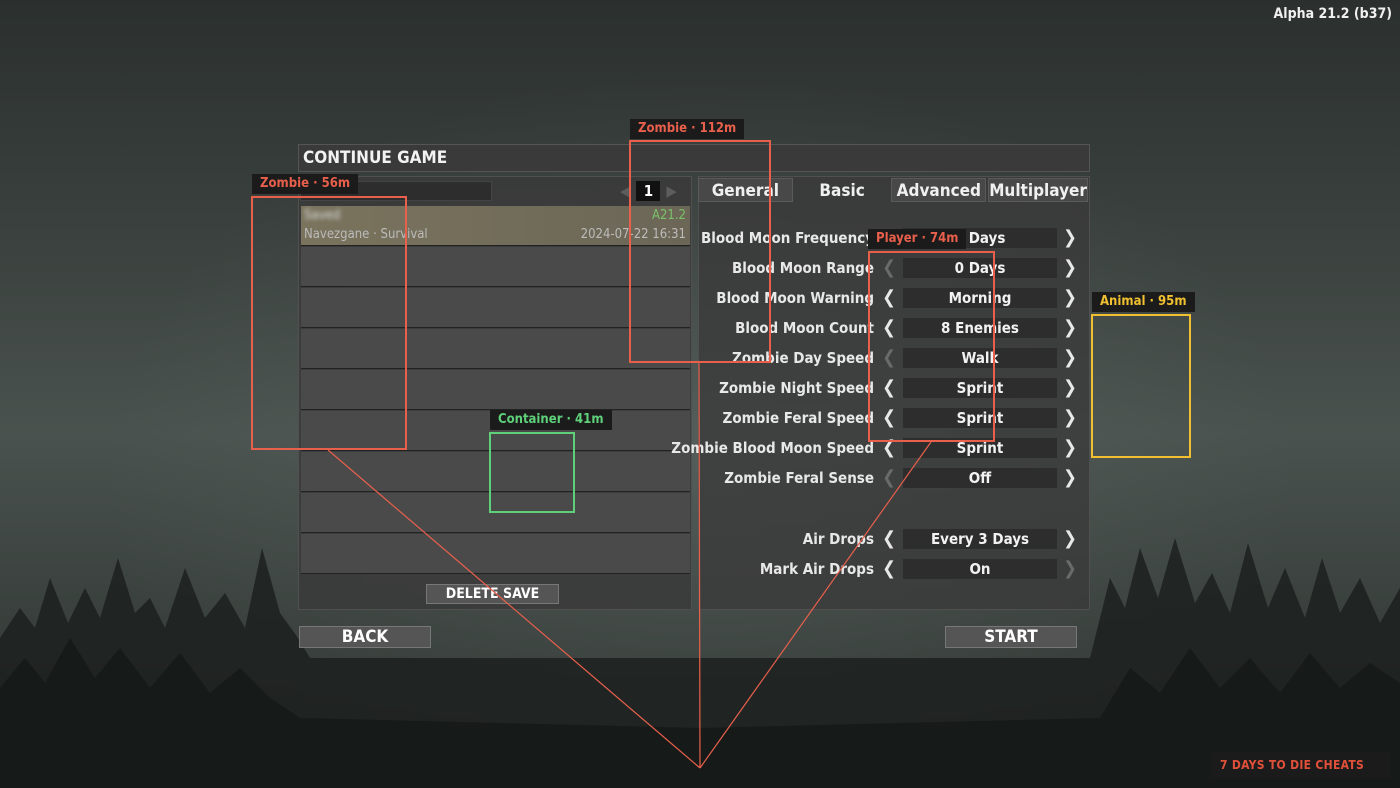 The width and height of the screenshot is (1400, 788). I want to click on option-label: Zombie Feral Speed, so click(798, 418).